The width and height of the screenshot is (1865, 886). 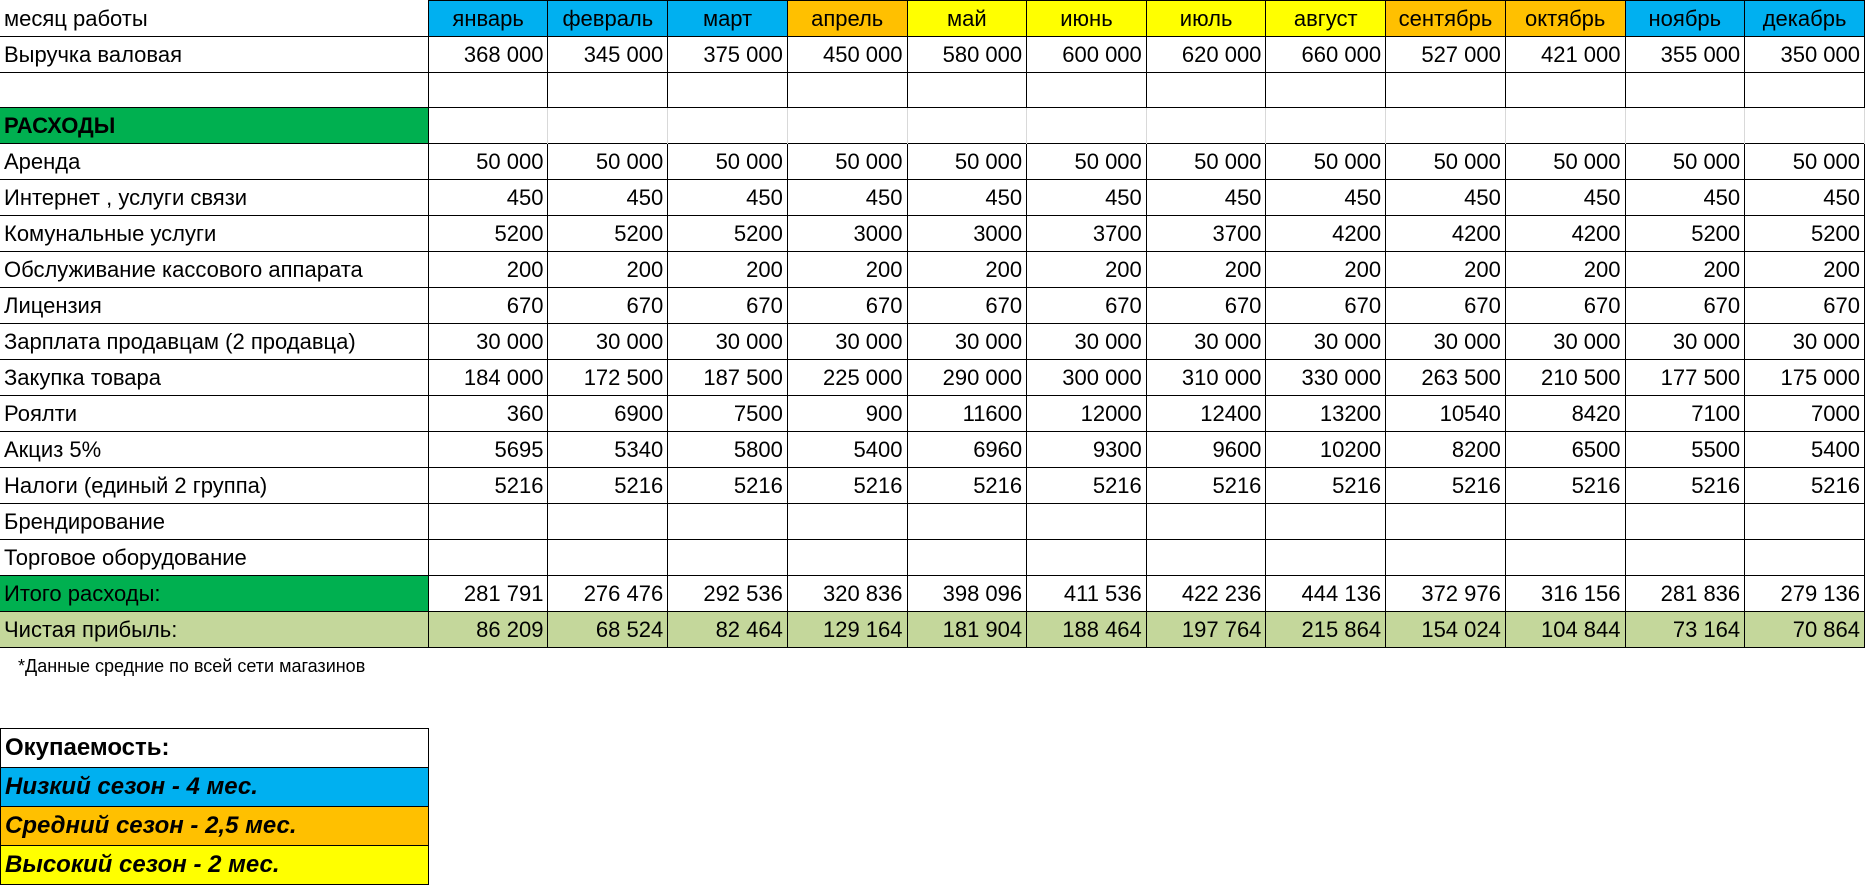 What do you see at coordinates (214, 865) in the screenshot?
I see `payback-high-season: Высокий сезон - 2 мес.` at bounding box center [214, 865].